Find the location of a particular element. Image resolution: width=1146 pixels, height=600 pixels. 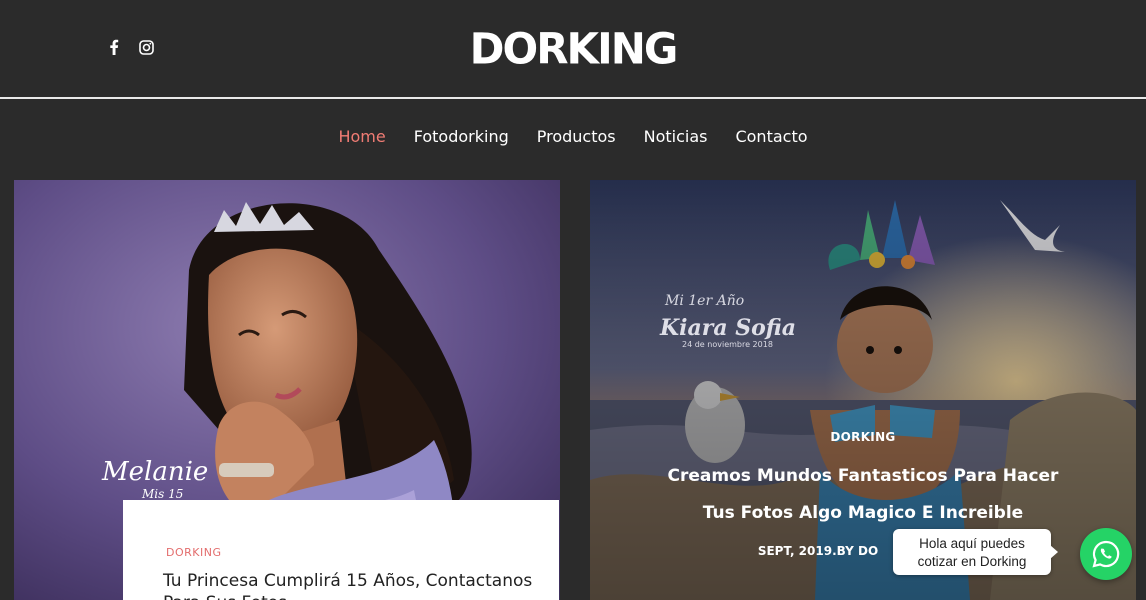

nav-item-contacto: Contacto is located at coordinates (771, 136).